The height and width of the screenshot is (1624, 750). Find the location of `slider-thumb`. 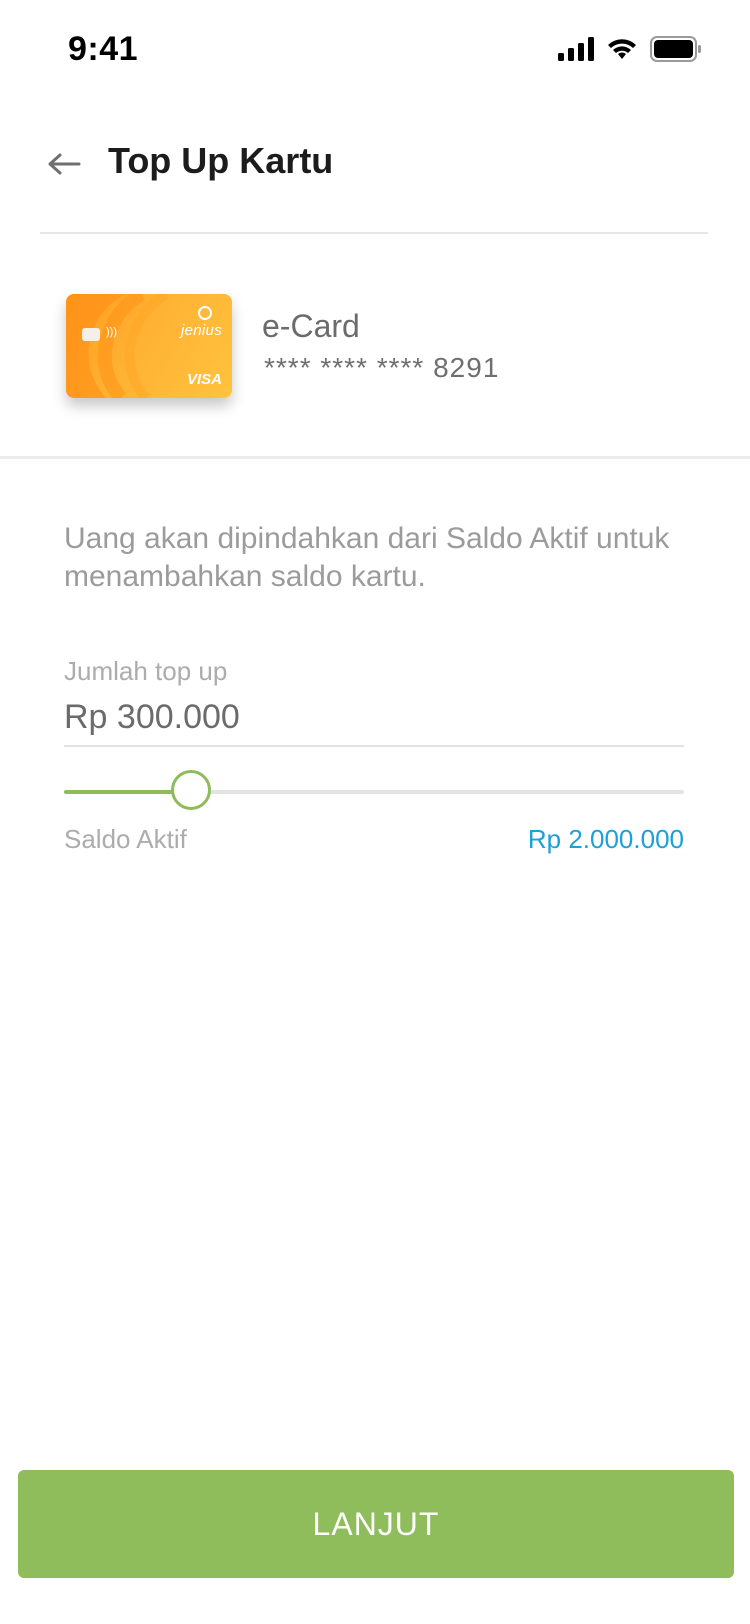

slider-thumb is located at coordinates (191, 790).